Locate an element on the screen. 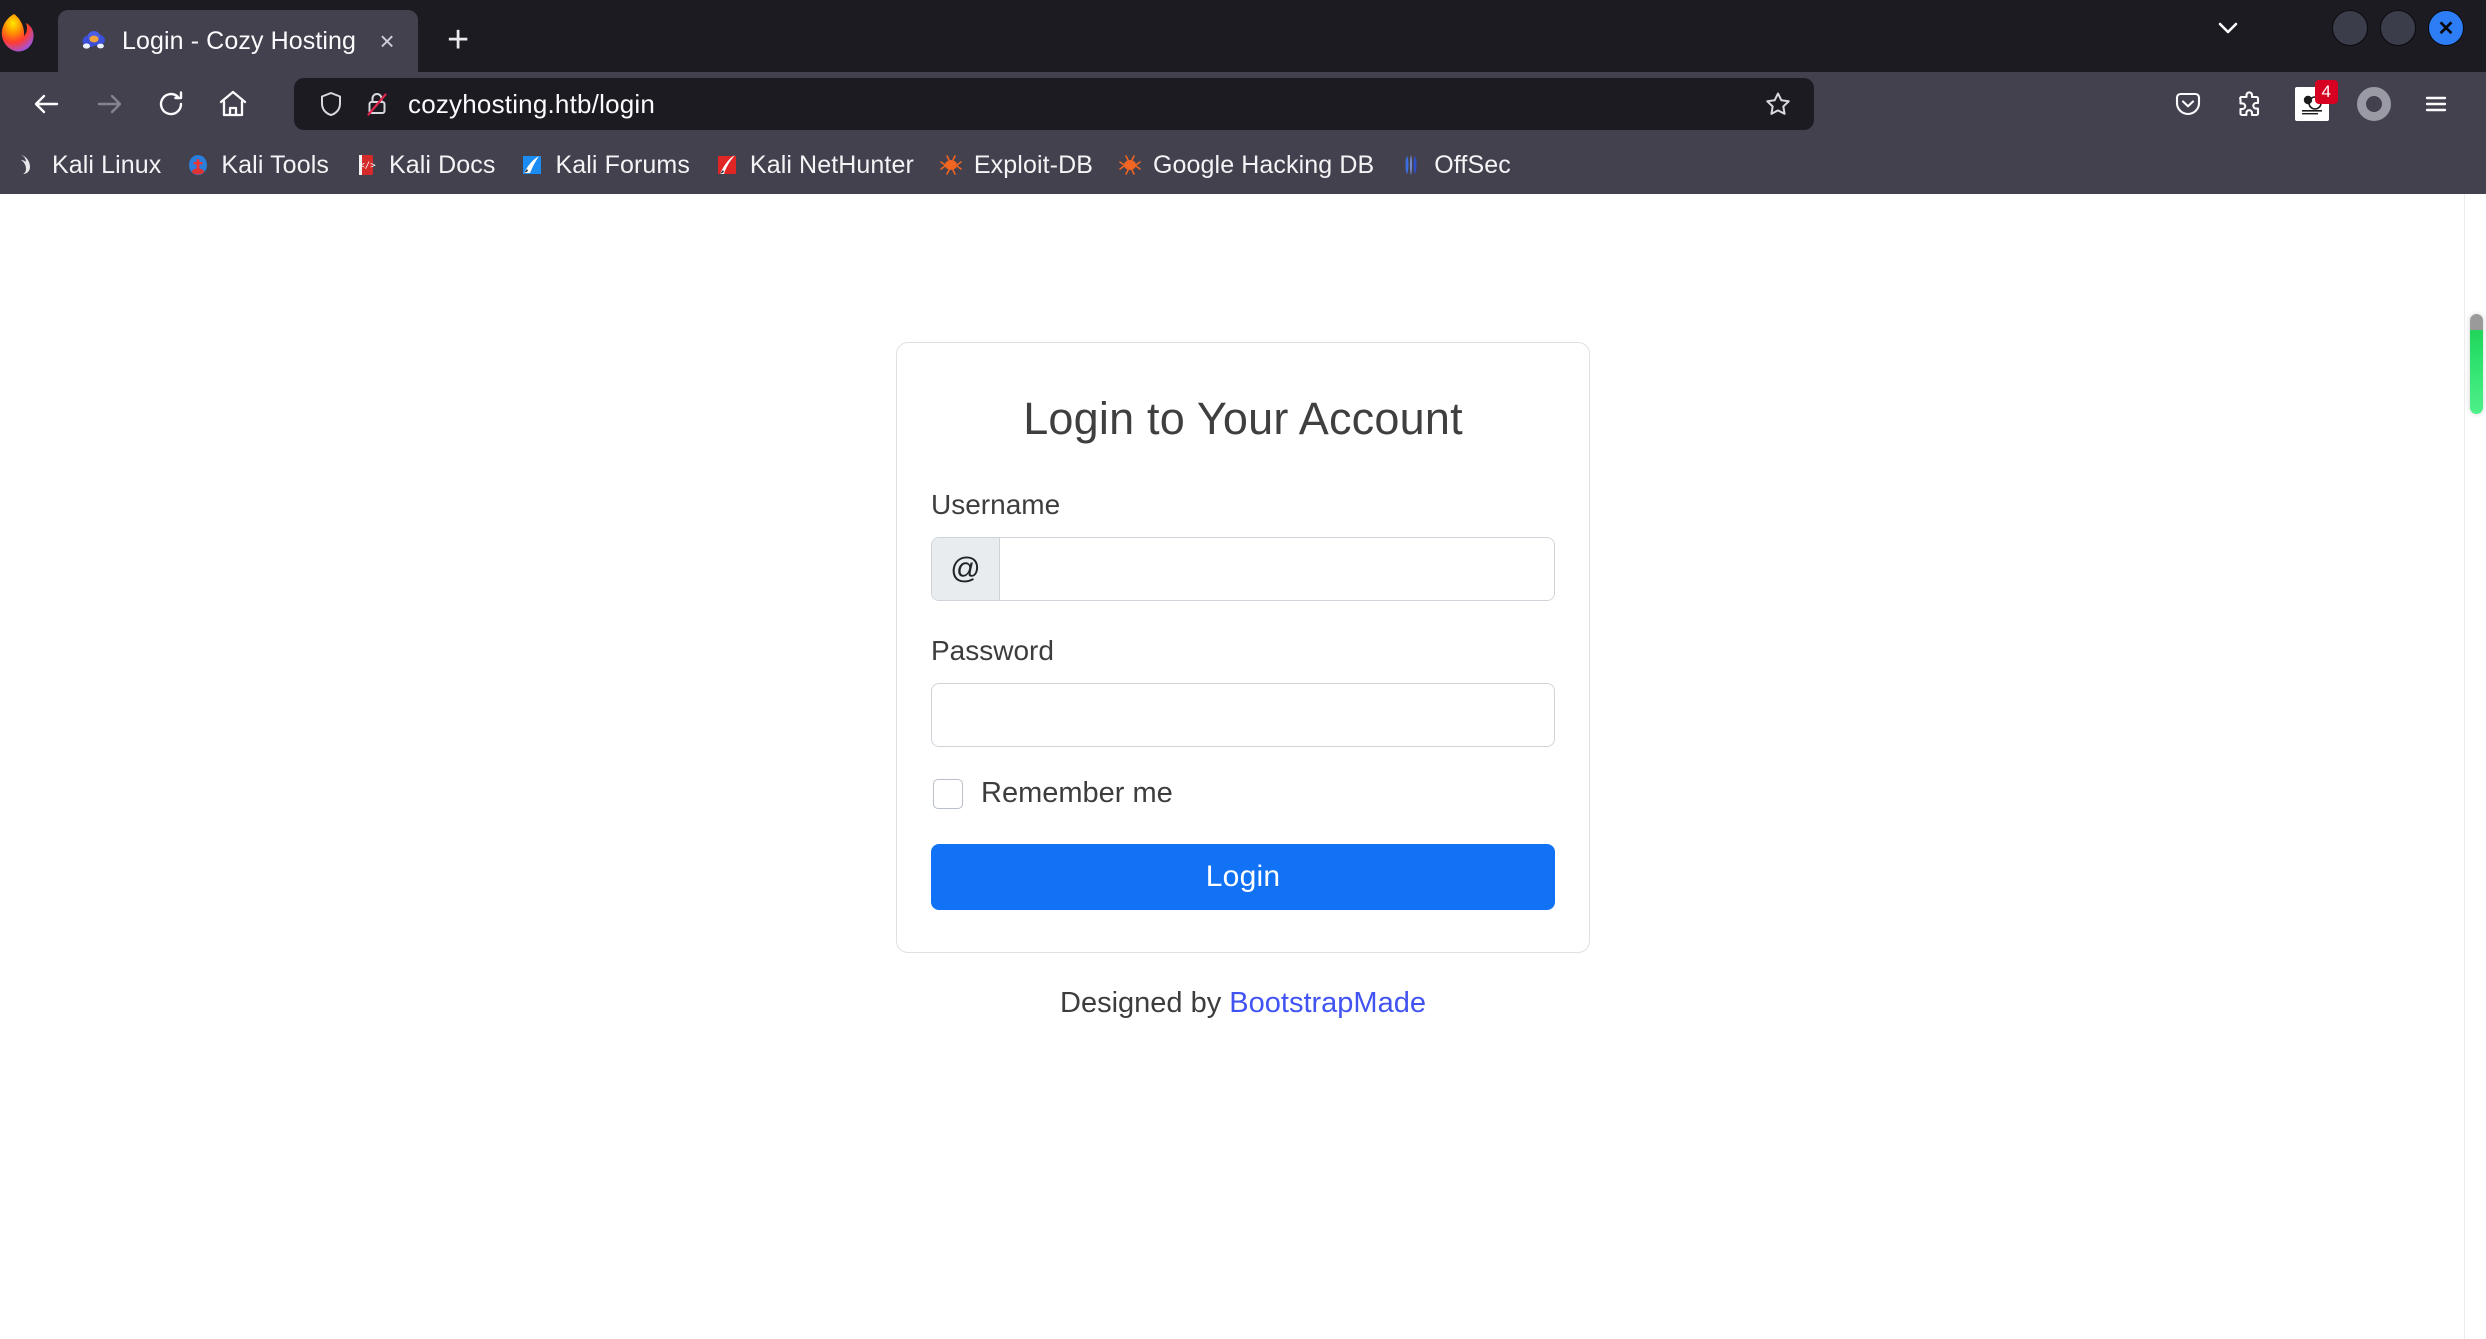 Image resolution: width=2486 pixels, height=1339 pixels. kali-forums-icon is located at coordinates (532, 165).